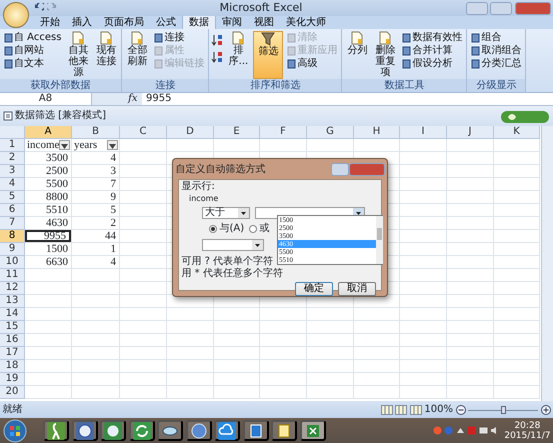 The height and width of the screenshot is (443, 553). What do you see at coordinates (12, 366) in the screenshot?
I see `row-header: 18` at bounding box center [12, 366].